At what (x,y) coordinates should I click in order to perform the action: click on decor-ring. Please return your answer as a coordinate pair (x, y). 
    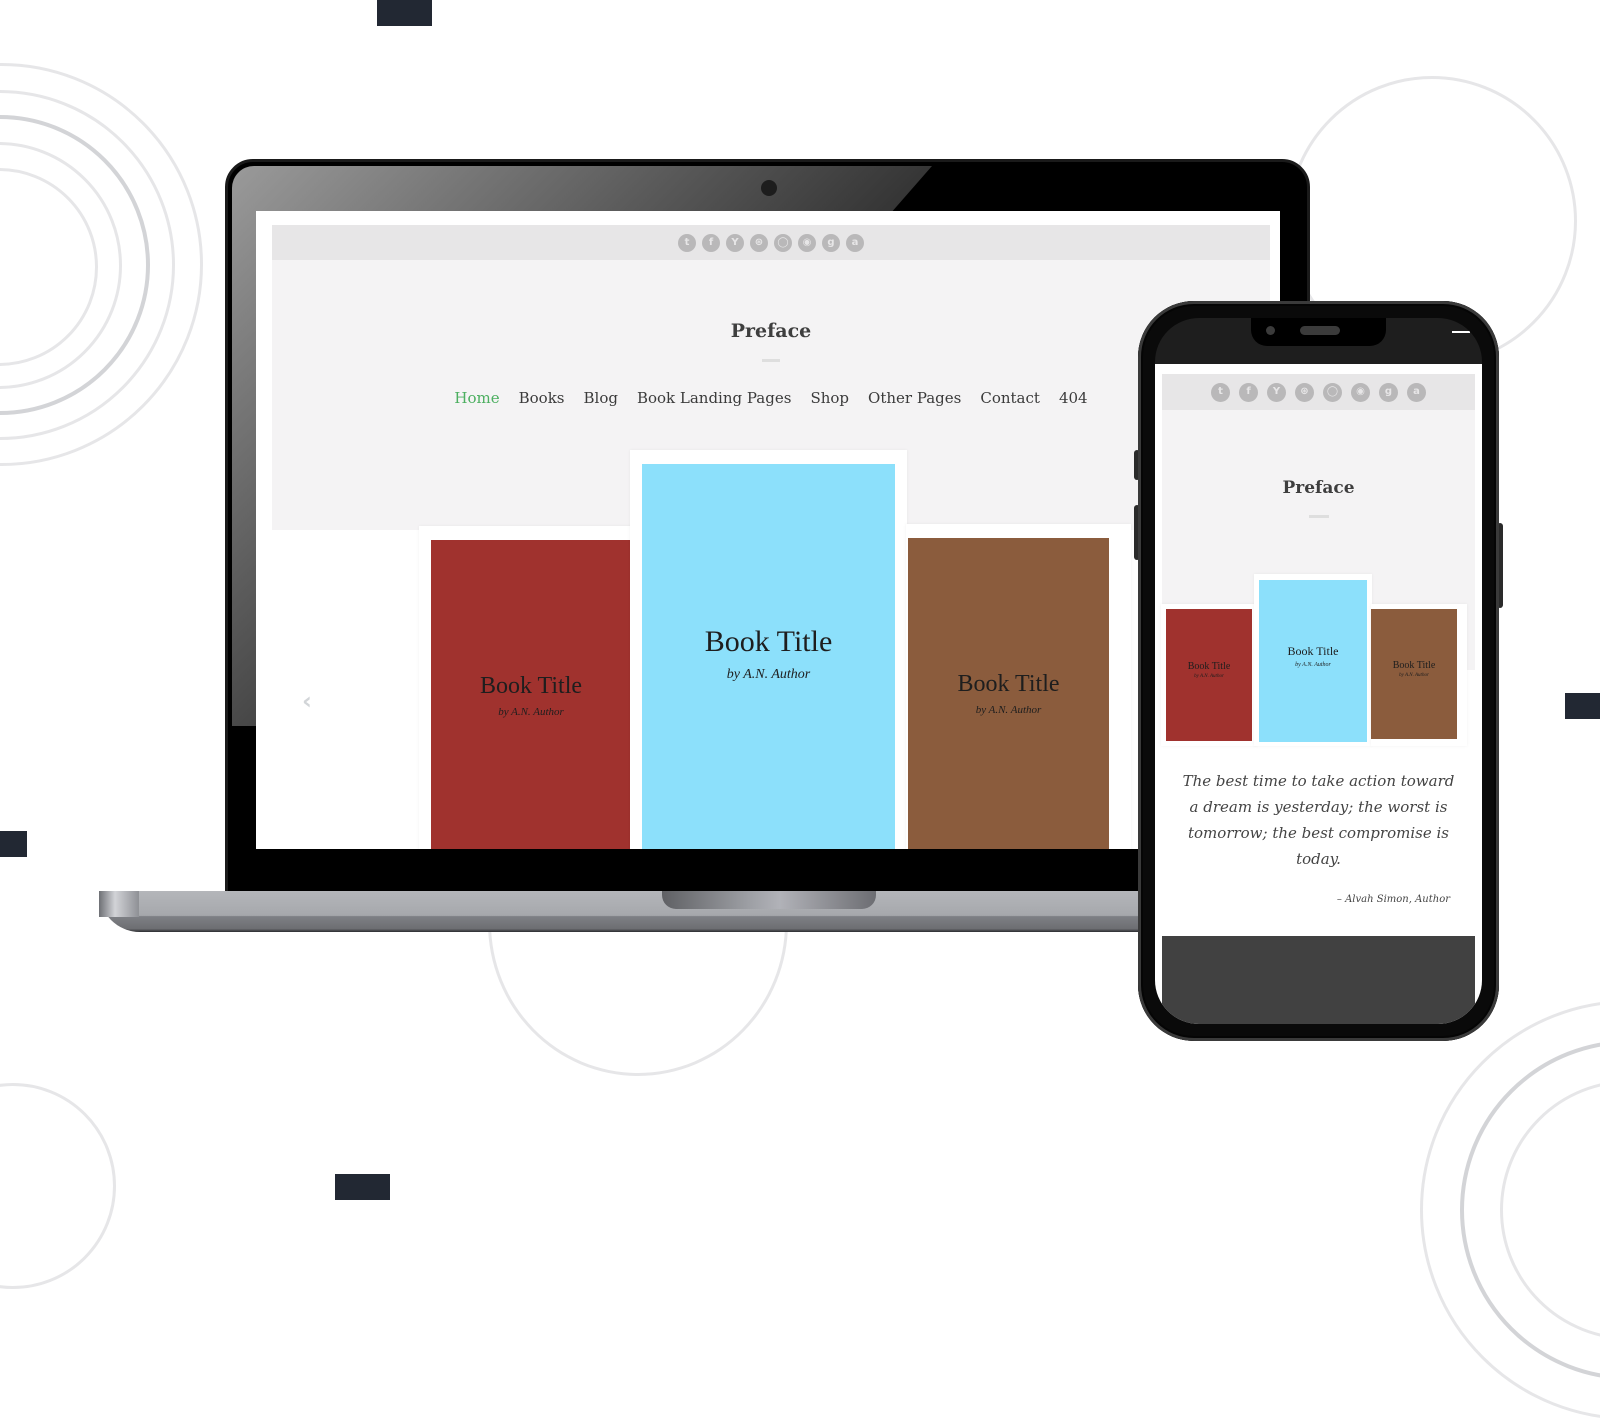
    Looking at the image, I should click on (58, 1186).